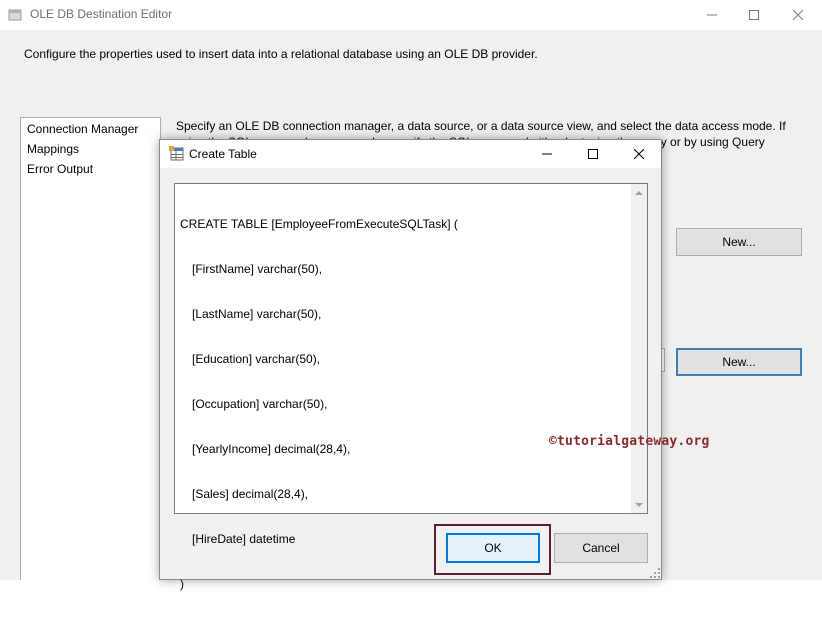  What do you see at coordinates (629, 441) in the screenshot?
I see `watermark: ©tutorialgateway.org` at bounding box center [629, 441].